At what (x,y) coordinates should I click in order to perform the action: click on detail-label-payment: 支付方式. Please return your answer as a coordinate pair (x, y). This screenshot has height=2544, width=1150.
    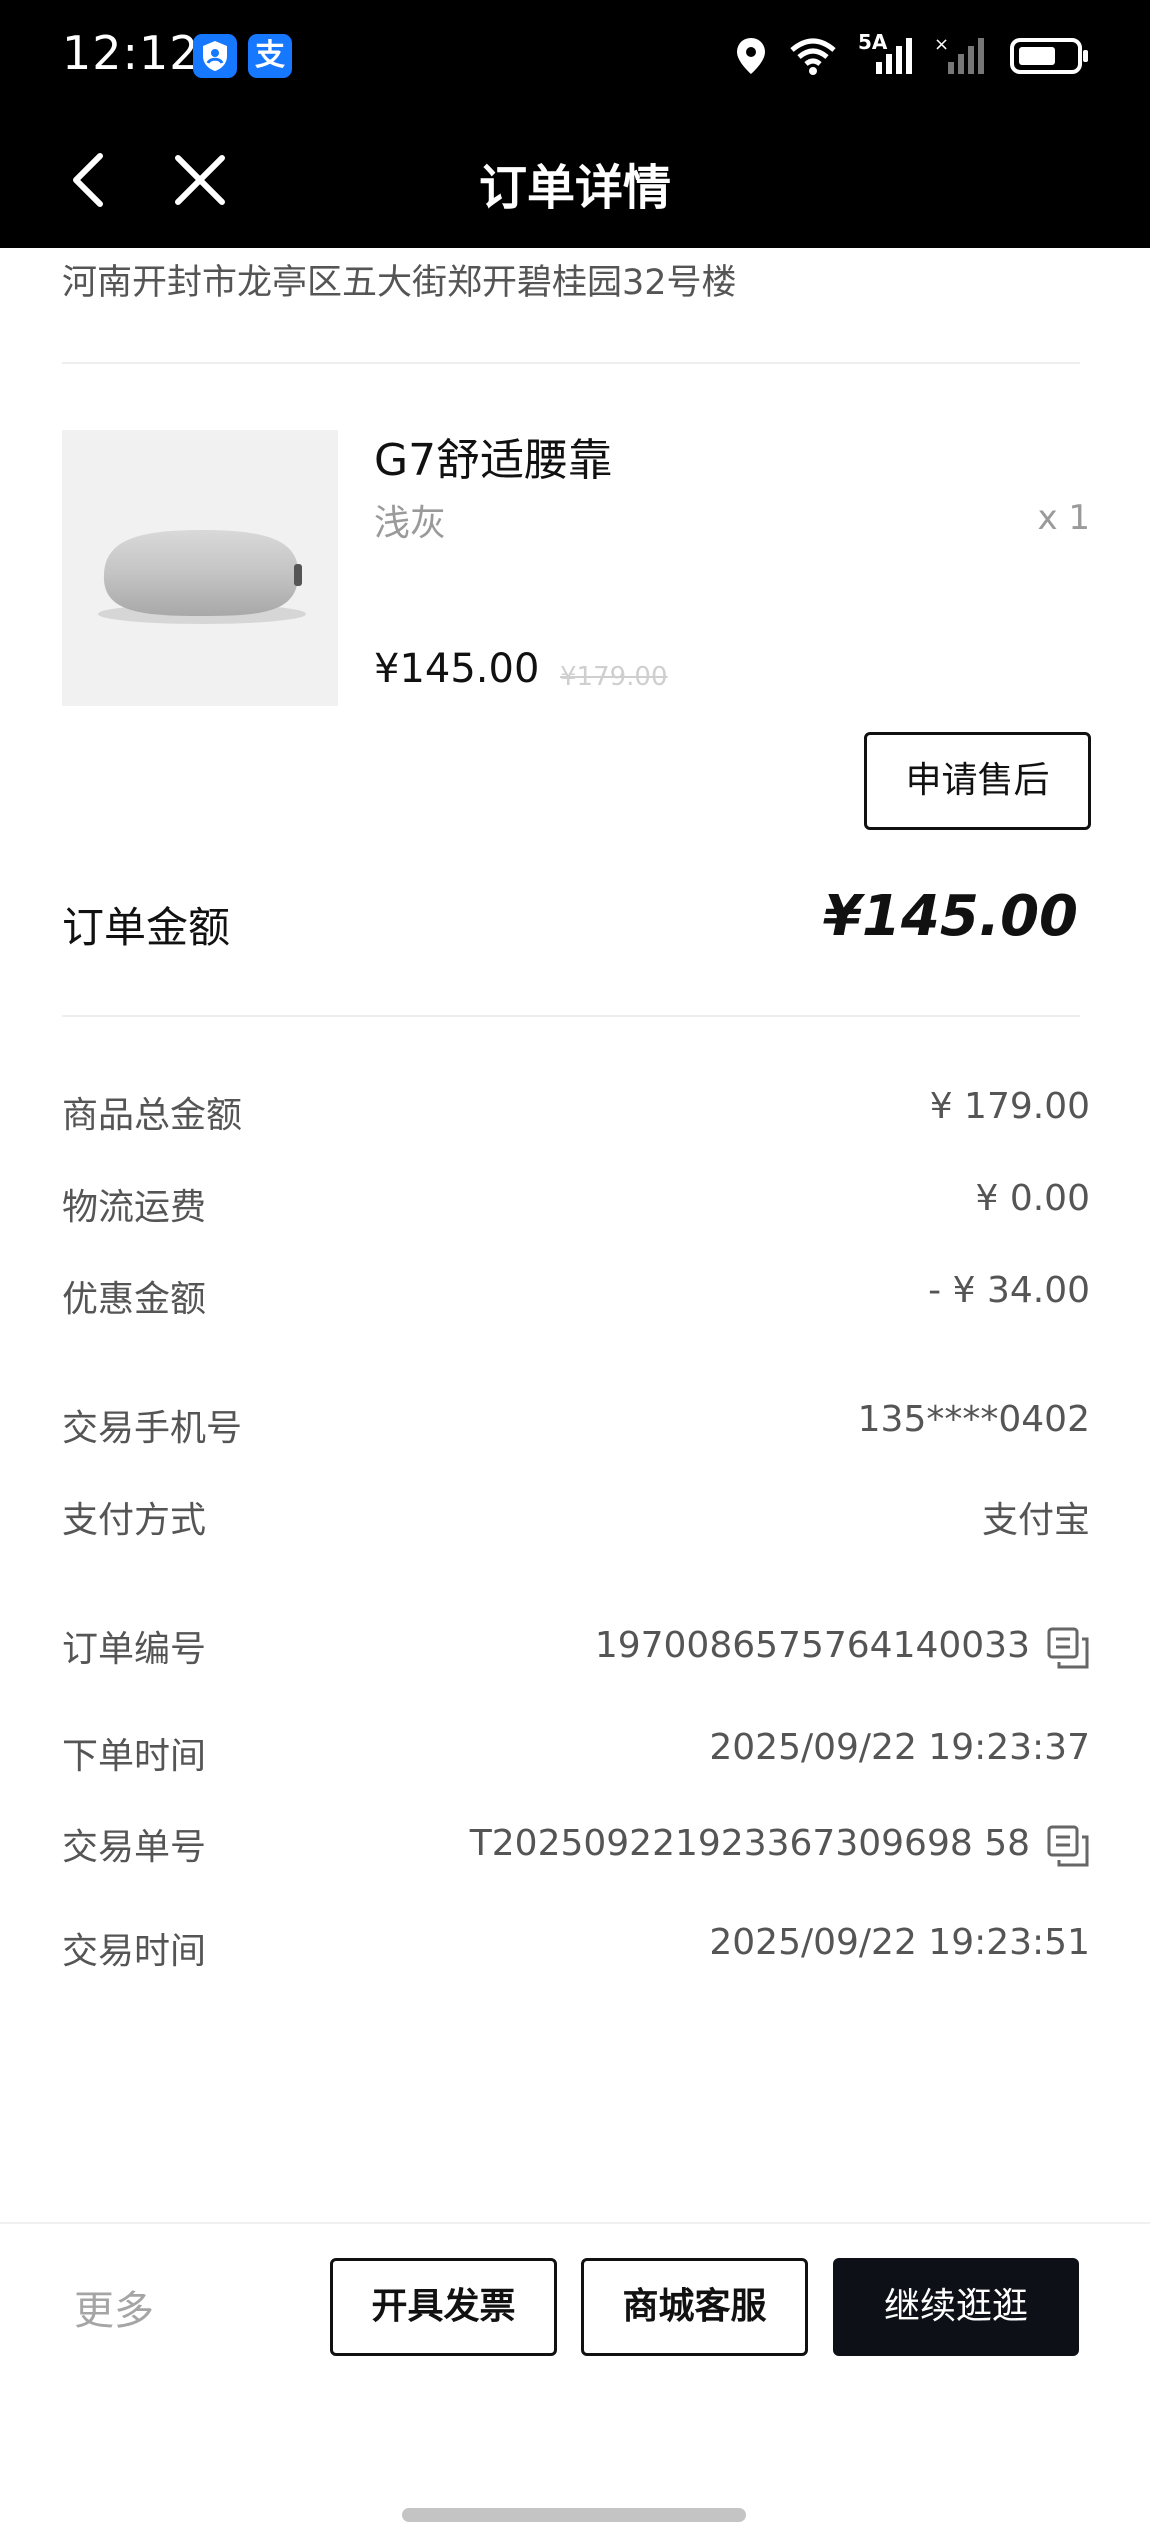
    Looking at the image, I should click on (134, 1520).